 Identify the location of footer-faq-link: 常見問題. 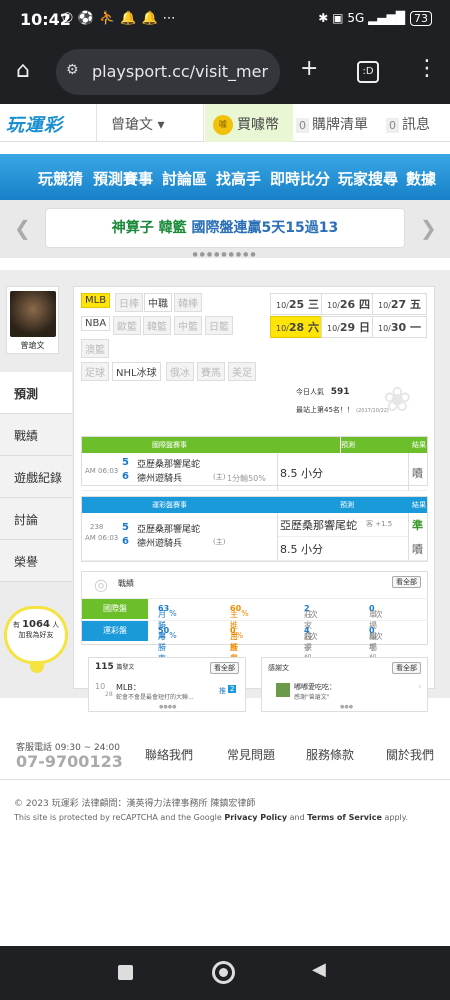
(251, 754).